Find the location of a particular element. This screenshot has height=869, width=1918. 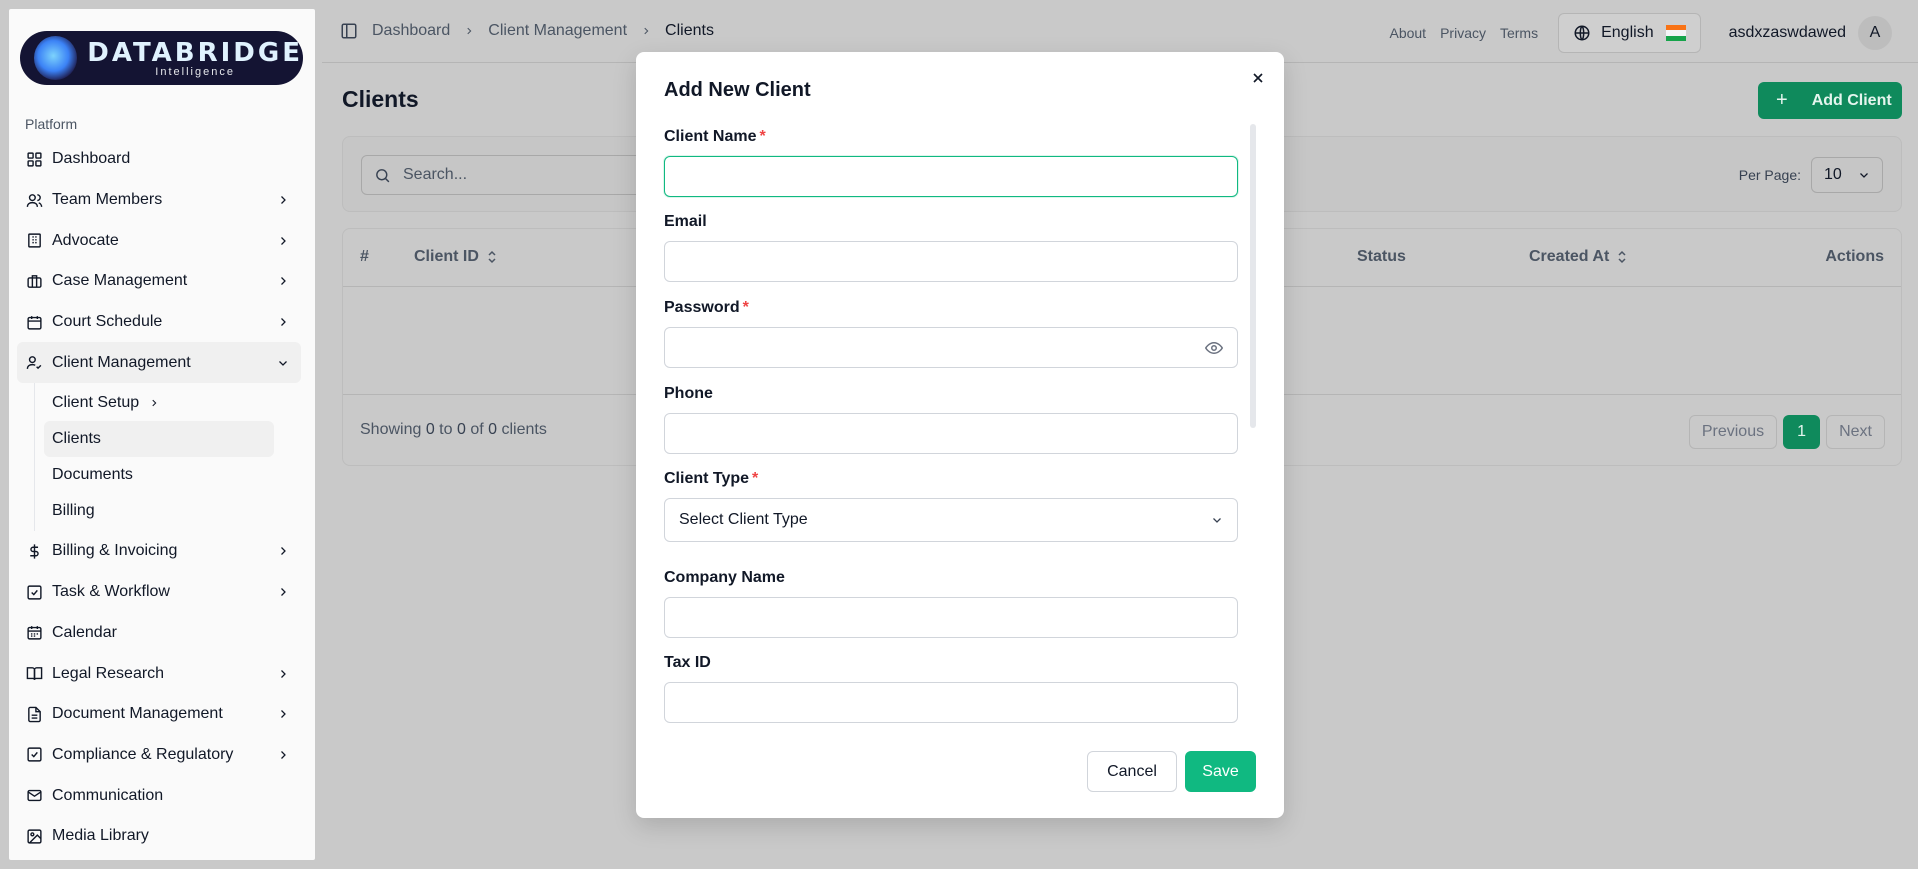

brand-title: DATABRIDGE is located at coordinates (195, 53).